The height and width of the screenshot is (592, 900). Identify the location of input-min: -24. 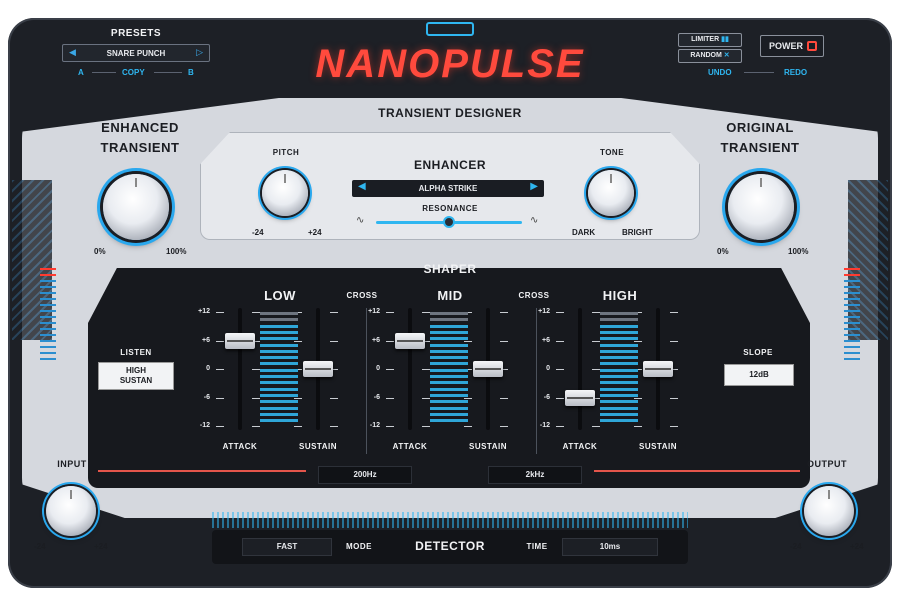
(40, 546).